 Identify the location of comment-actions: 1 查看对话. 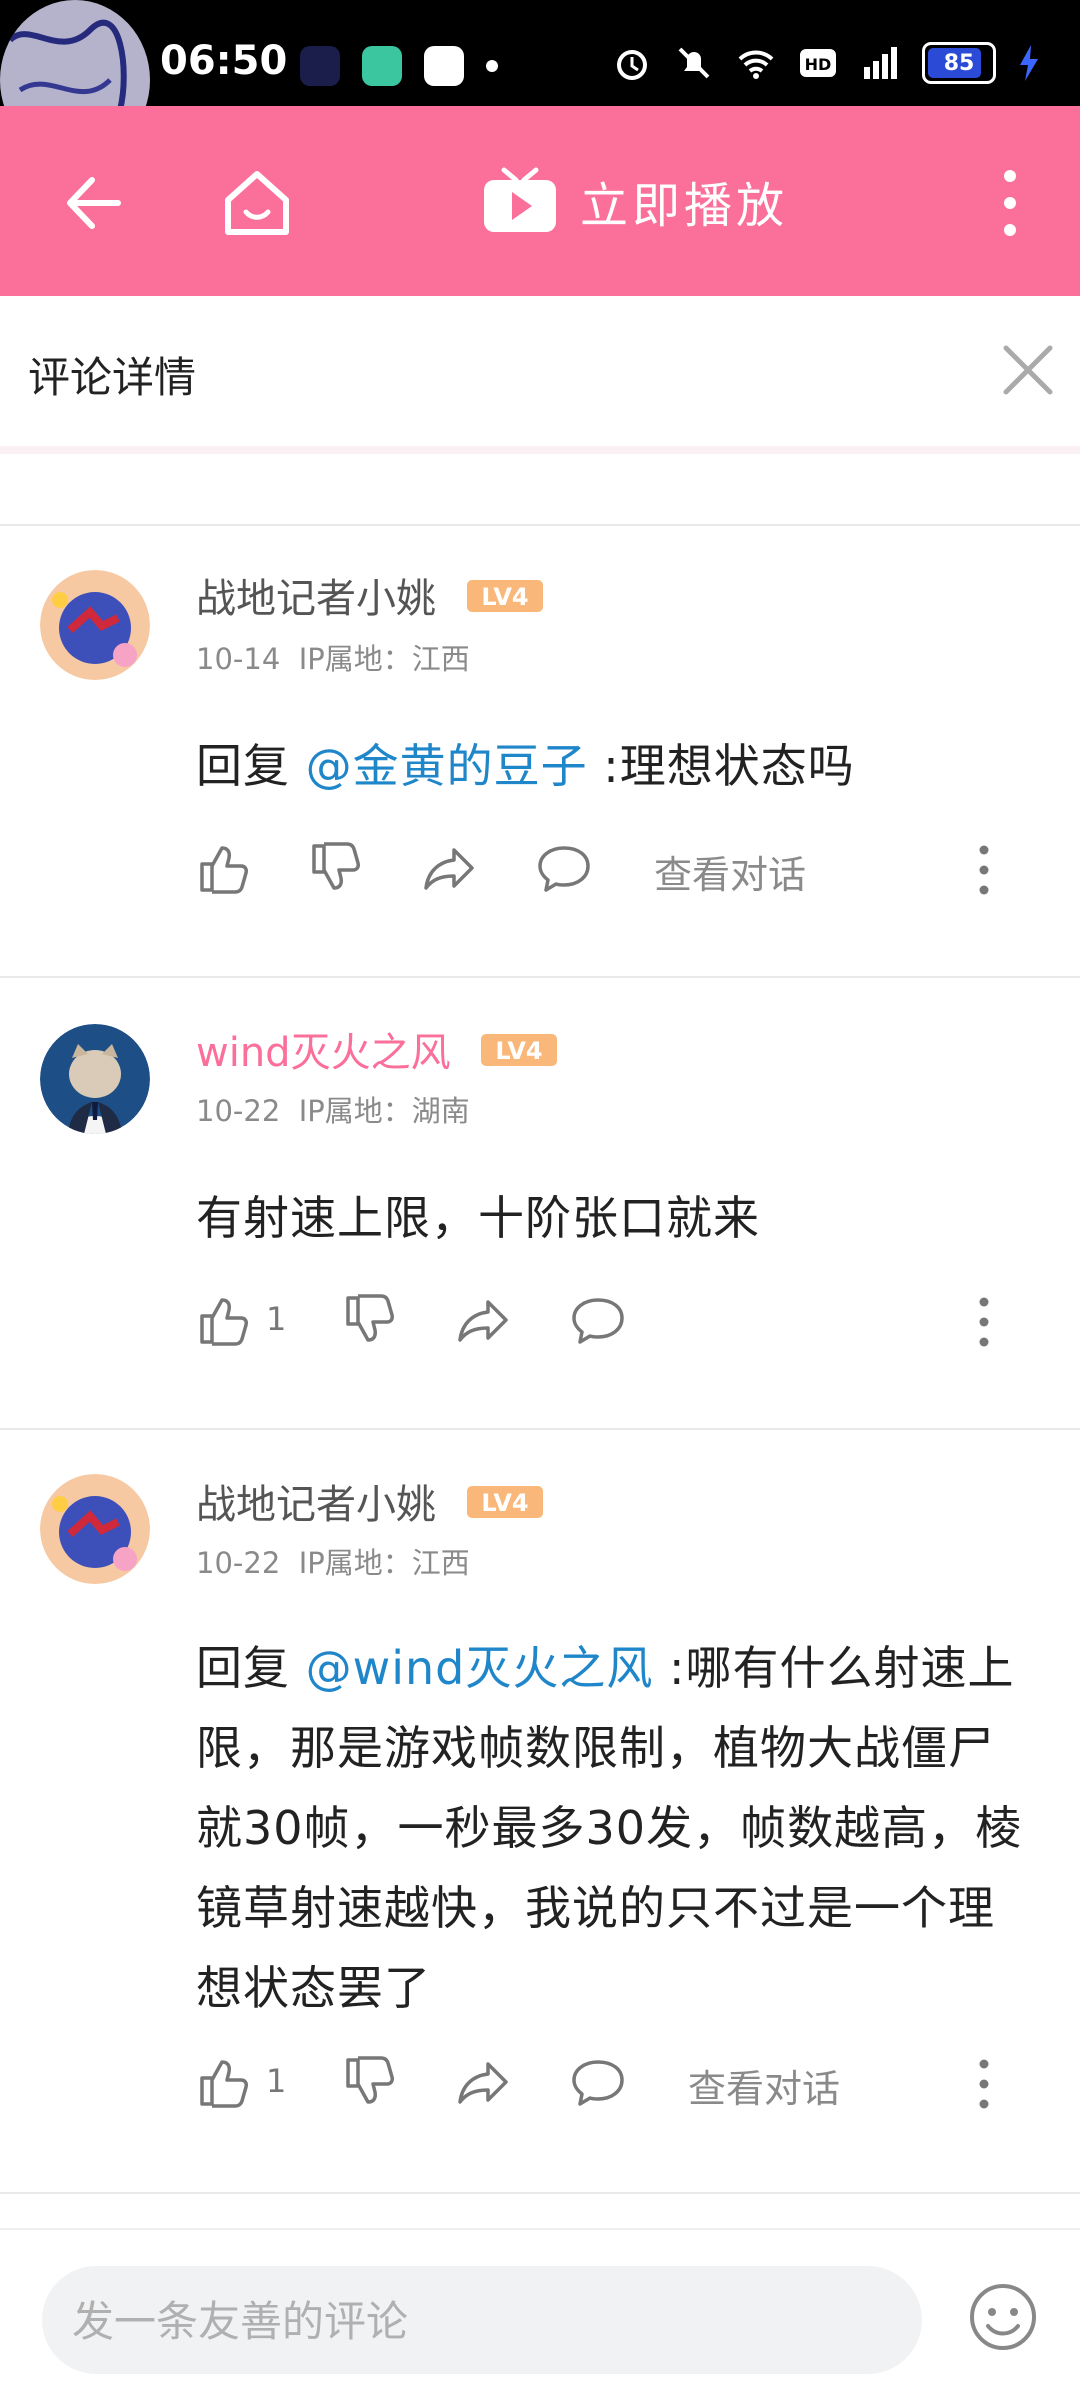
(616, 2084).